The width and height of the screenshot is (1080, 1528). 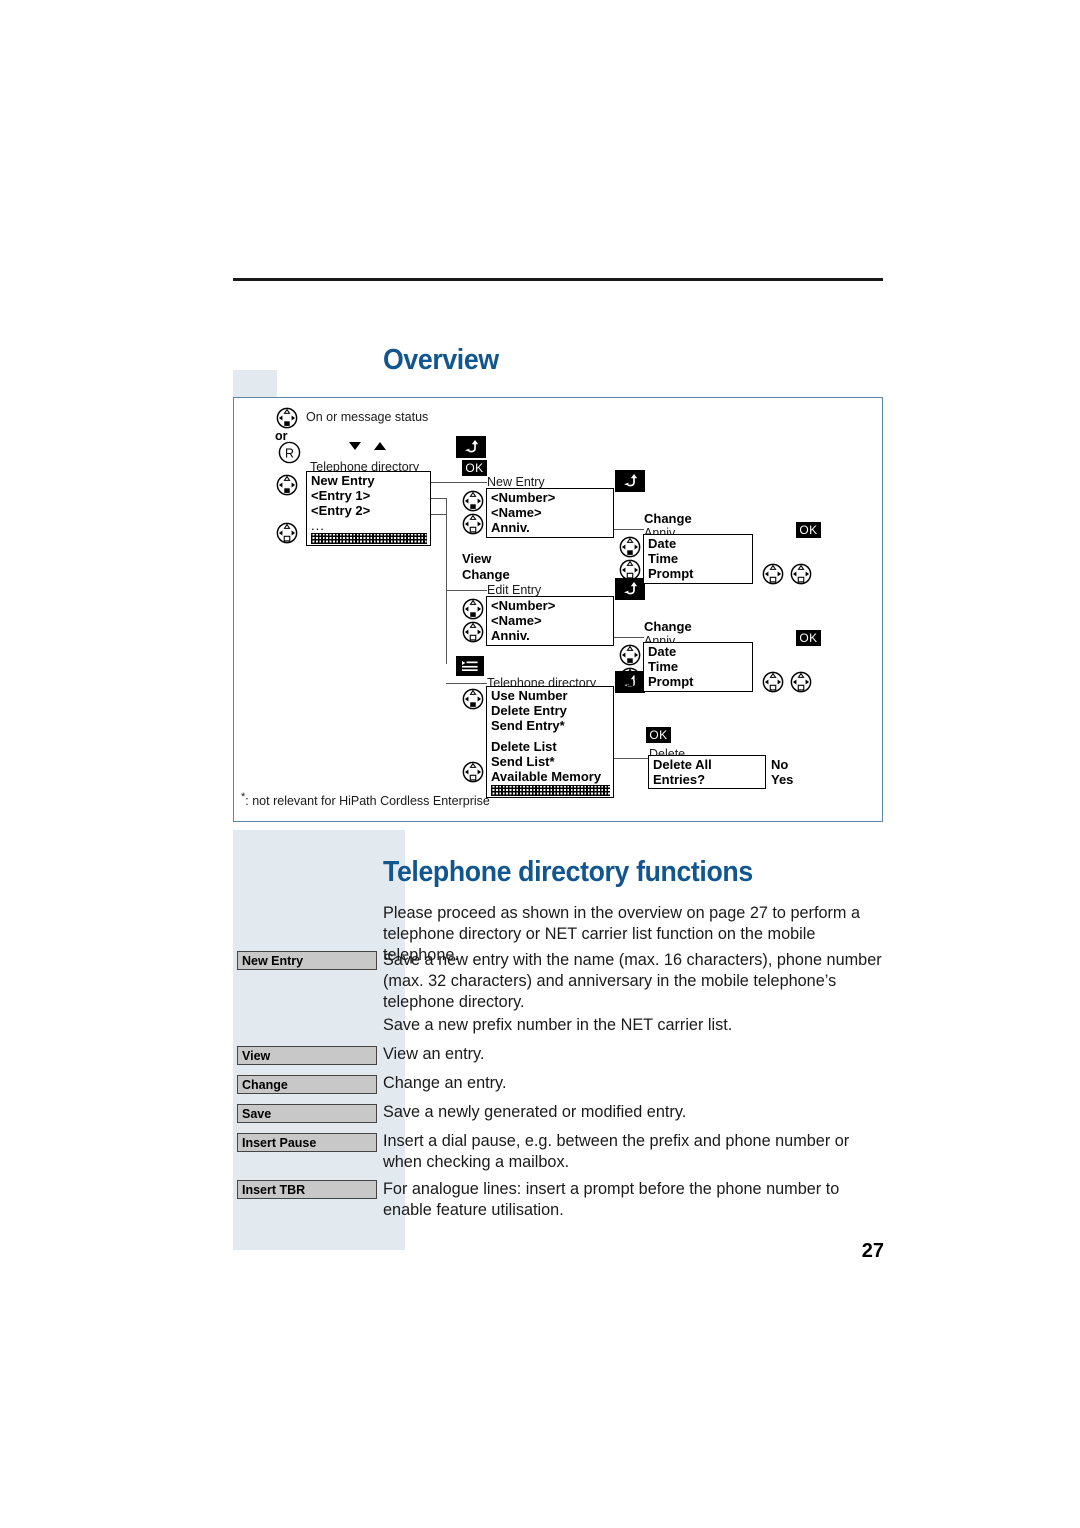 What do you see at coordinates (477, 558) in the screenshot?
I see `view-label: View` at bounding box center [477, 558].